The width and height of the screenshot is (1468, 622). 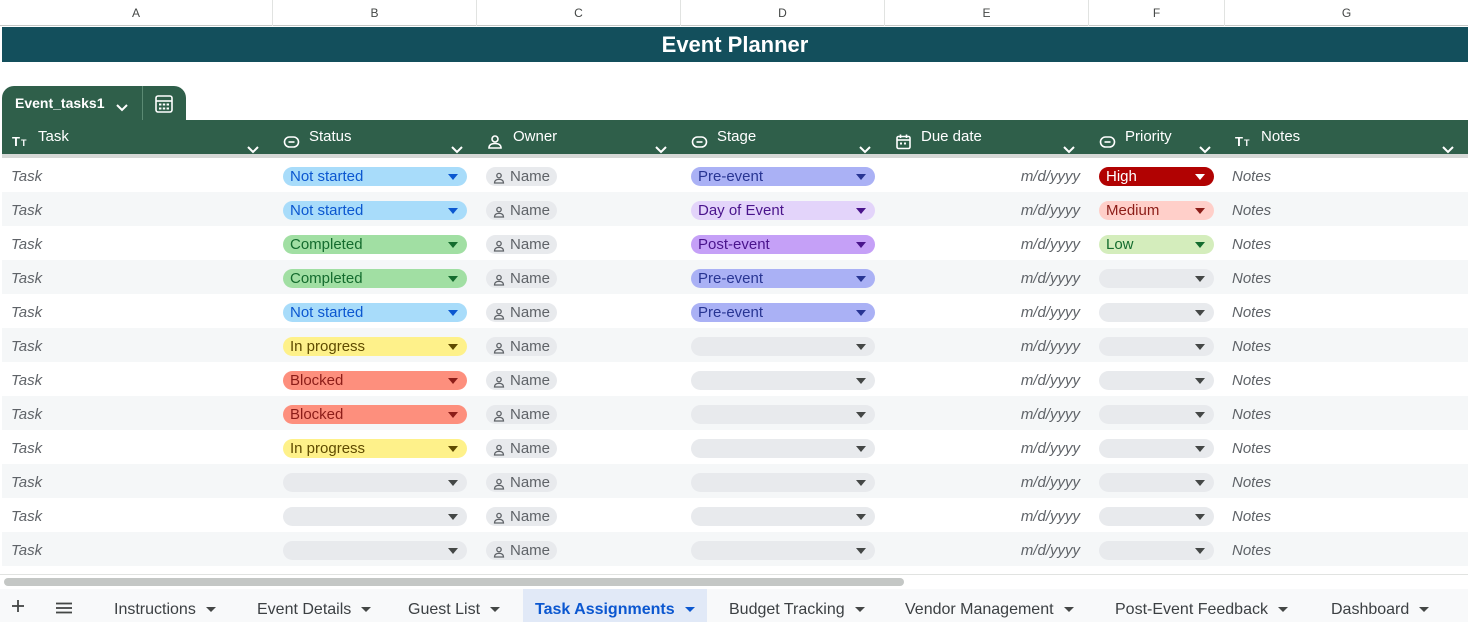 What do you see at coordinates (1346, 137) in the screenshot?
I see `header-notes: TT Notes` at bounding box center [1346, 137].